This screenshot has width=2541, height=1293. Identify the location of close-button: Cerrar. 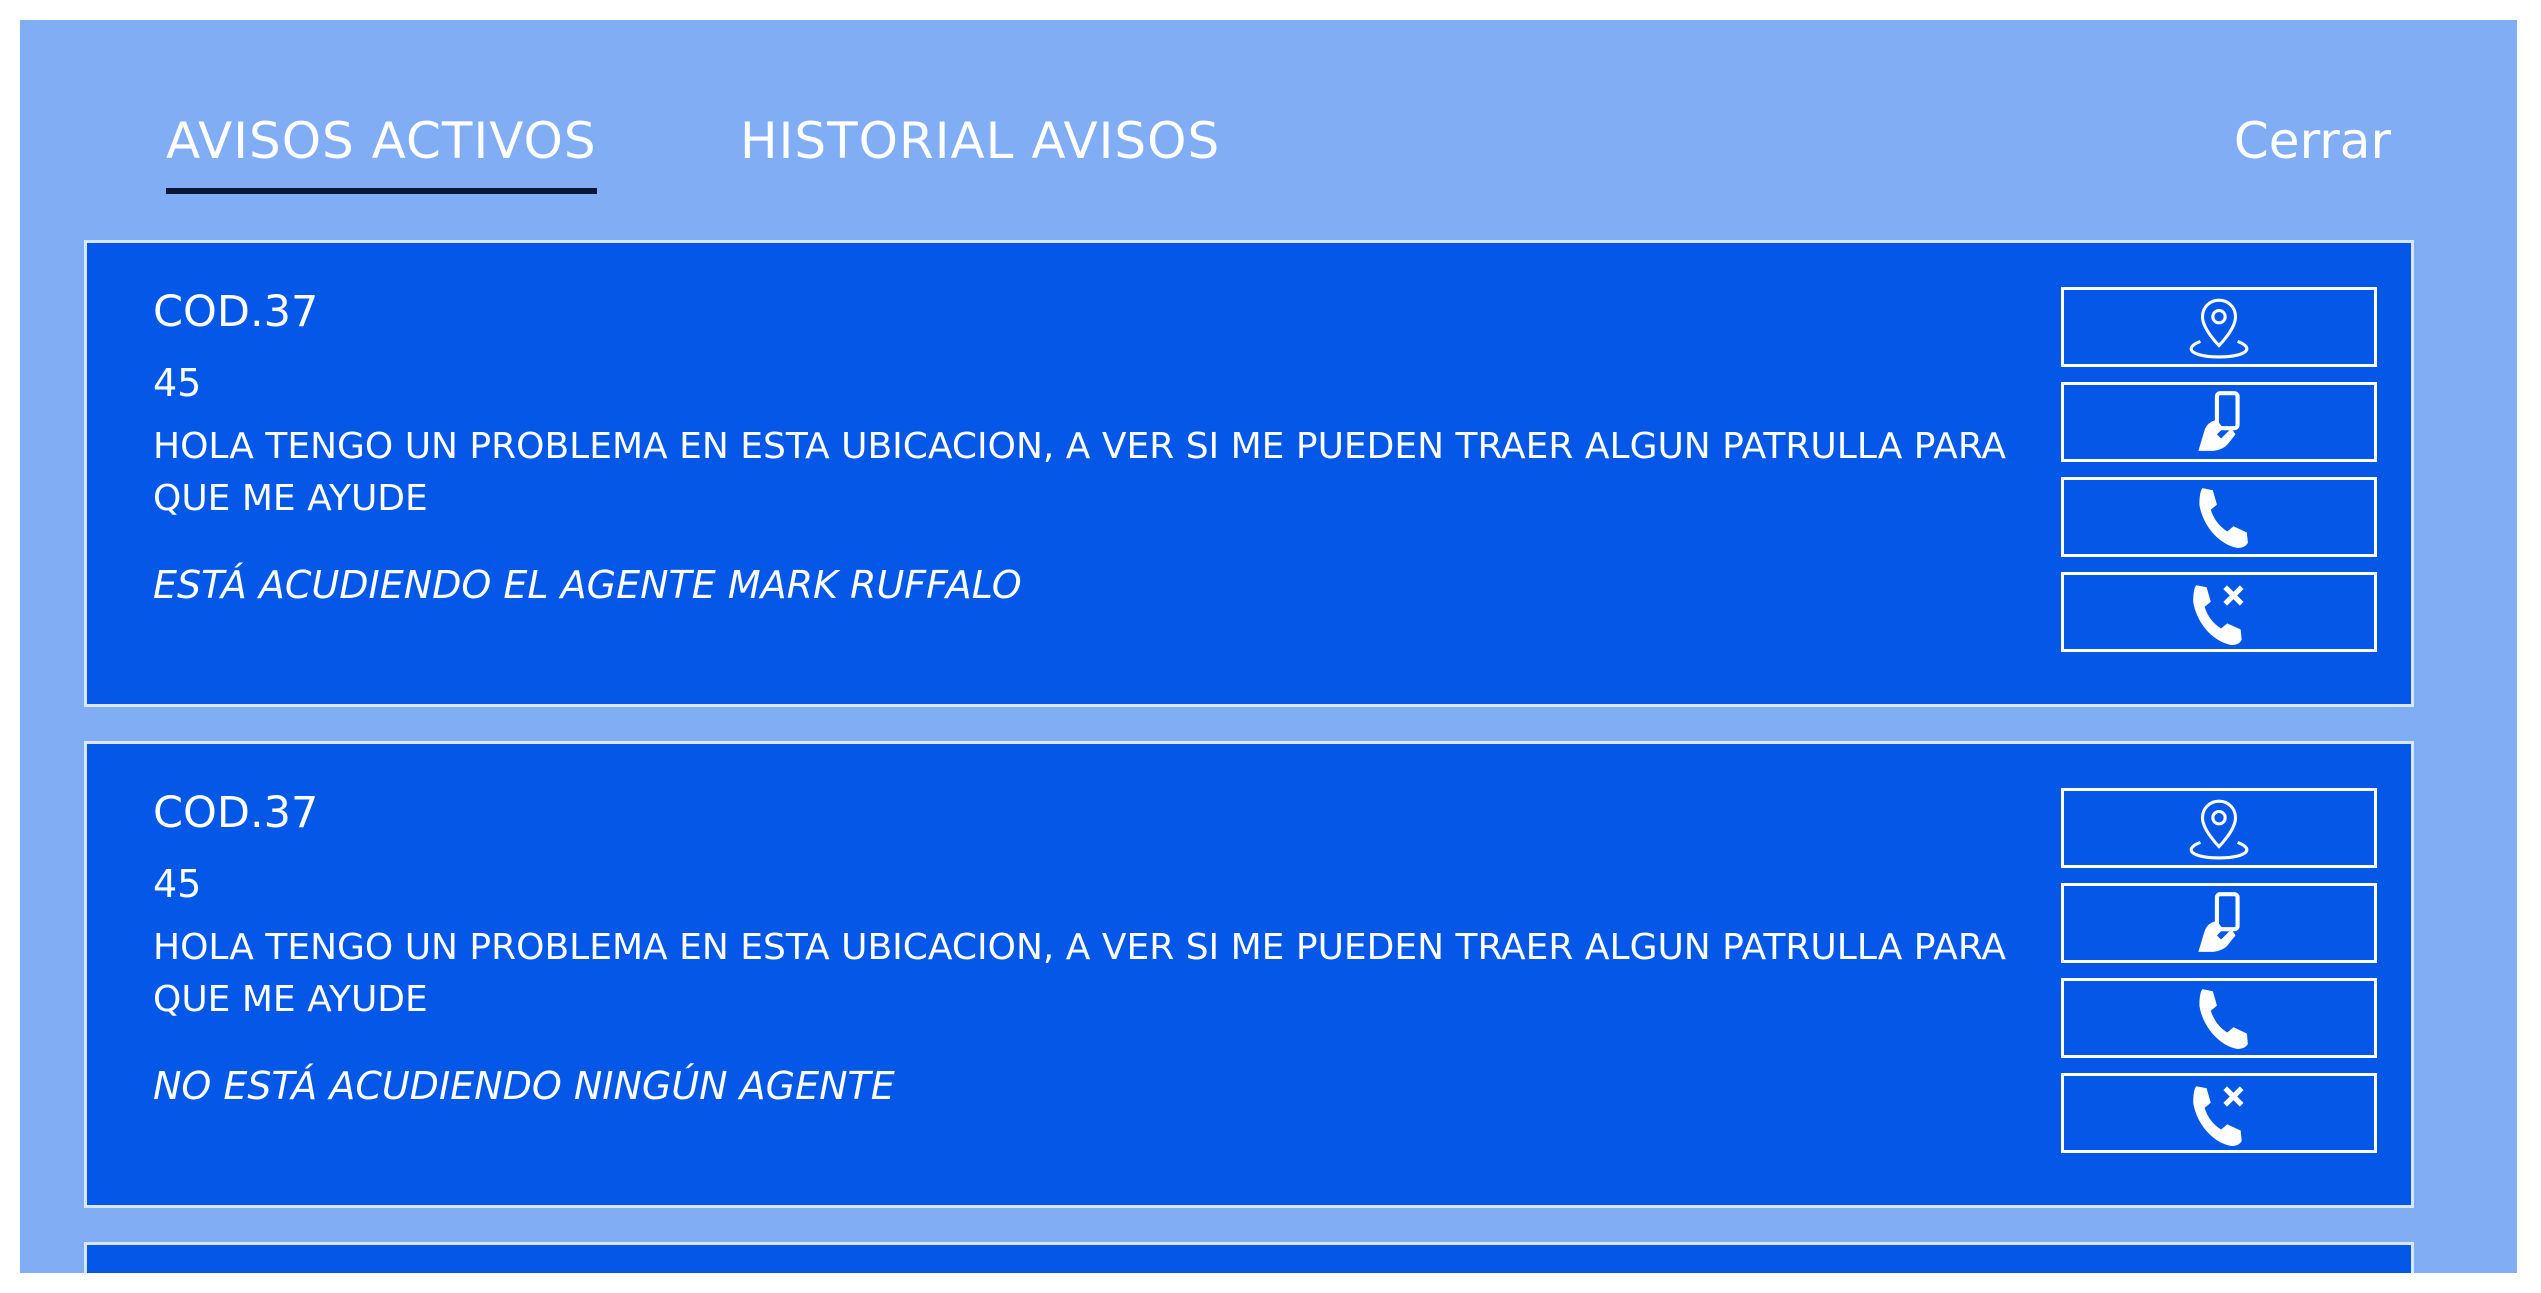
(2312, 141).